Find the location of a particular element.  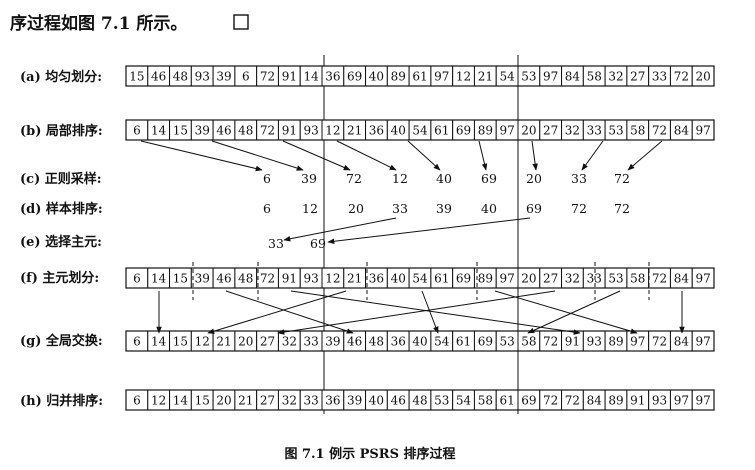

sorted-sample-value: 69 is located at coordinates (534, 208).